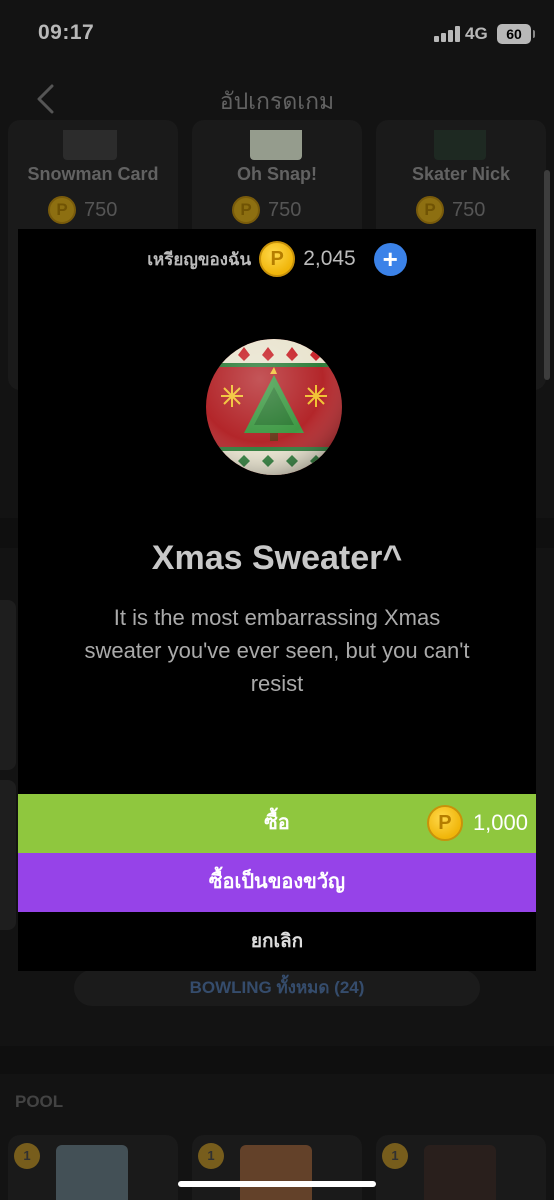  Describe the element at coordinates (329, 258) in the screenshot. I see `wallet-amount: 2,045` at that location.